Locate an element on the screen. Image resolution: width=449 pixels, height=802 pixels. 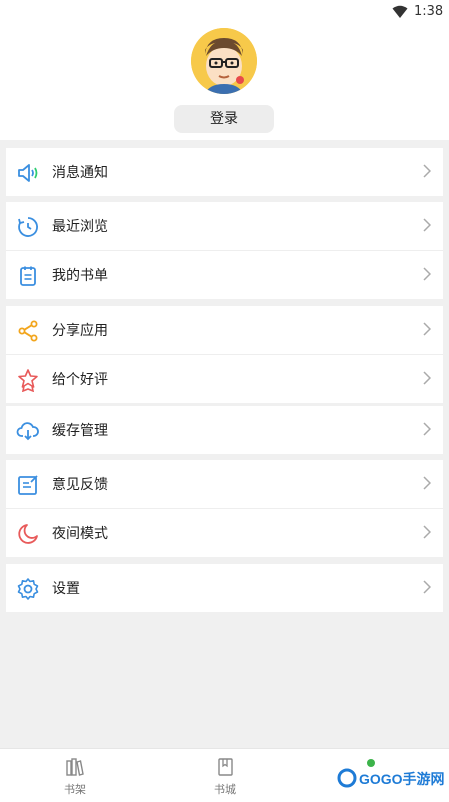
tab-bookshelf: 书架 is located at coordinates (75, 777).